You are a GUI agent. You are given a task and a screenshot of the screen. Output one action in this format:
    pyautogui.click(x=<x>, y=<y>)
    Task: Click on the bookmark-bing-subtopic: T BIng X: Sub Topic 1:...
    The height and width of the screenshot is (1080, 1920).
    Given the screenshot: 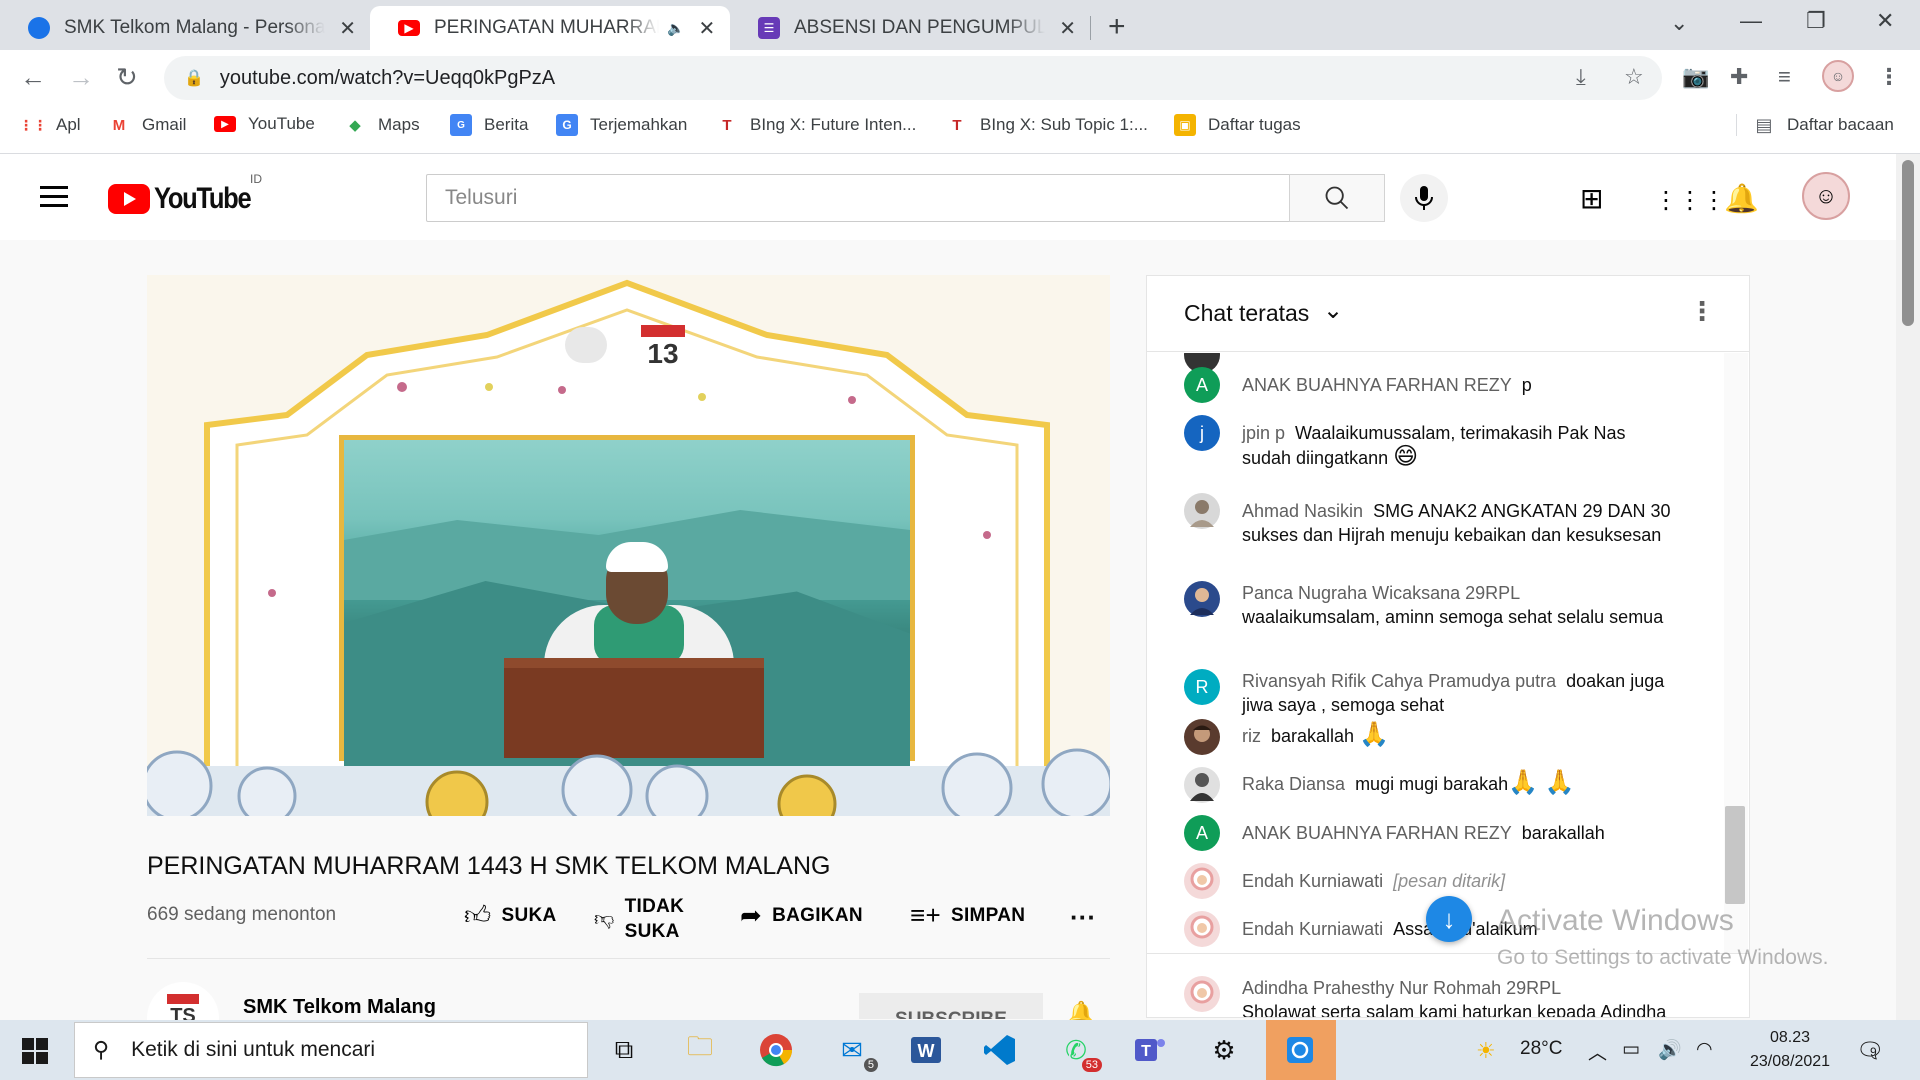 What is the action you would take?
    pyautogui.click(x=1047, y=125)
    